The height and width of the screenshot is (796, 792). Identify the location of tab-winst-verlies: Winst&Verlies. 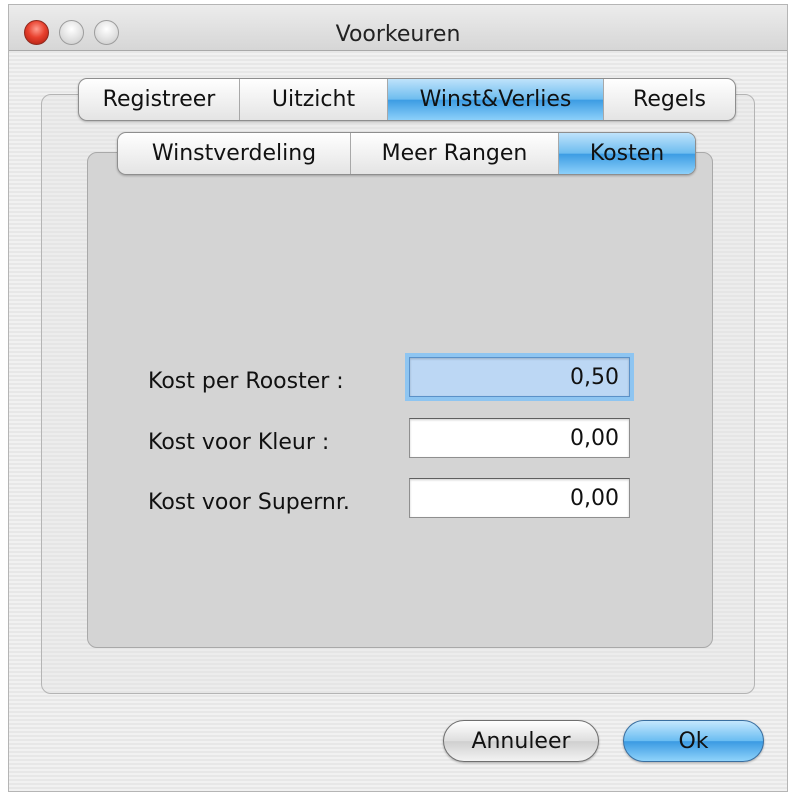
(495, 99).